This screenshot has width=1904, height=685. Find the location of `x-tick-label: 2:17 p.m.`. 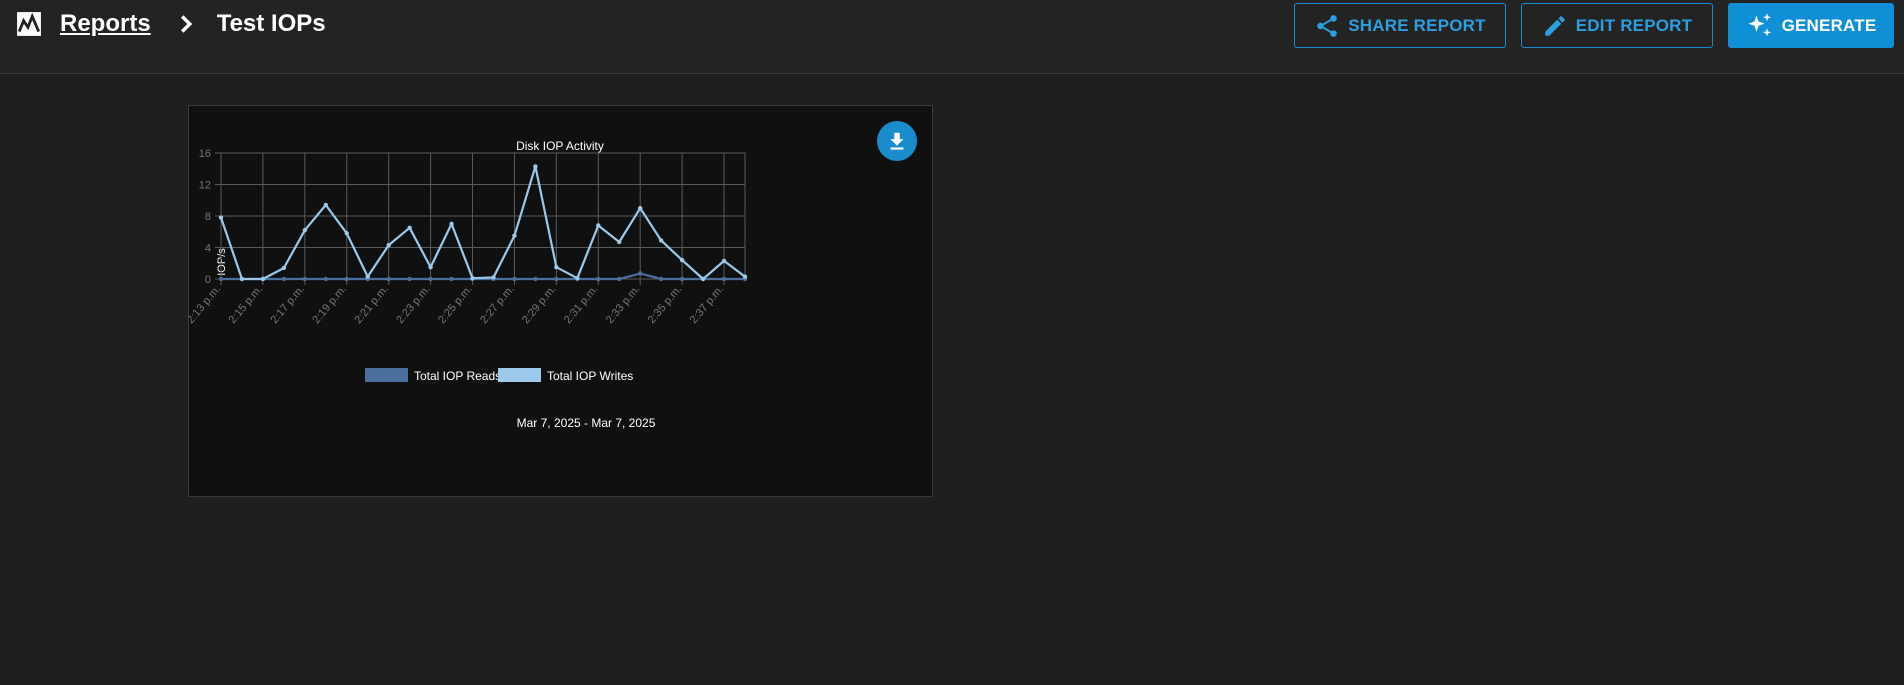

x-tick-label: 2:17 p.m. is located at coordinates (287, 304).